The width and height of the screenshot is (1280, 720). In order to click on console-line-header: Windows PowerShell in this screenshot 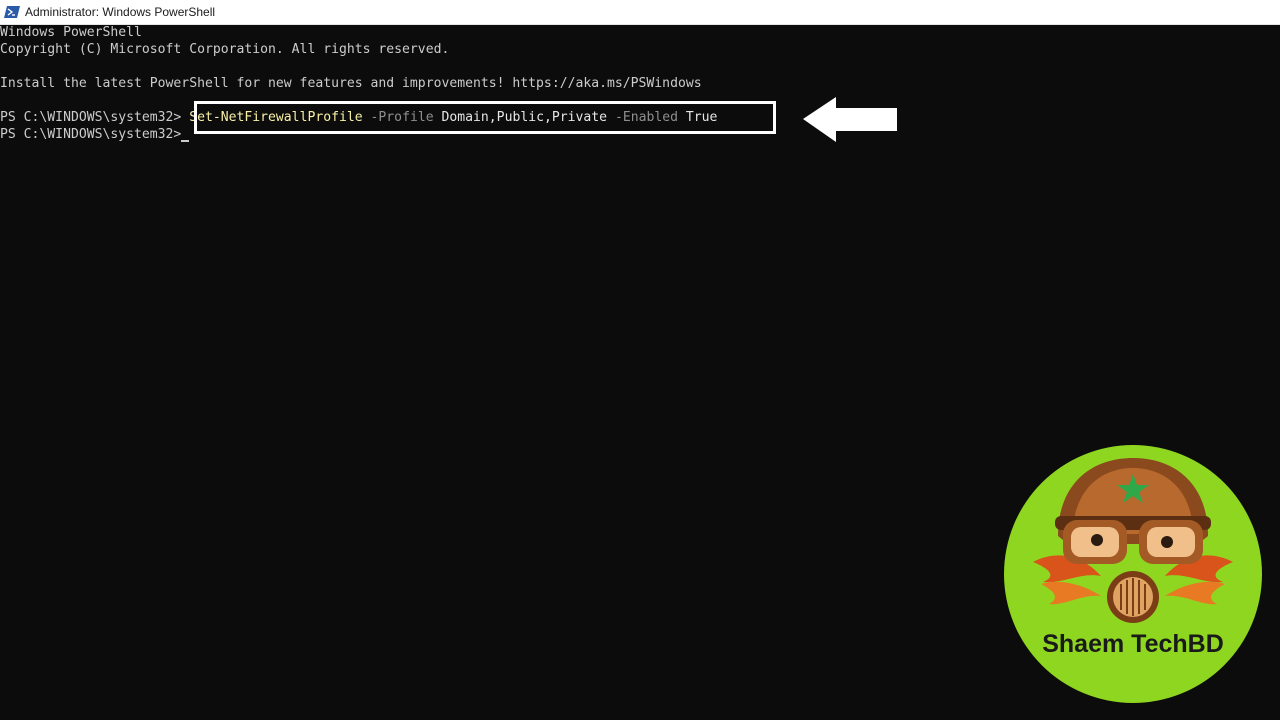, I will do `click(71, 32)`.